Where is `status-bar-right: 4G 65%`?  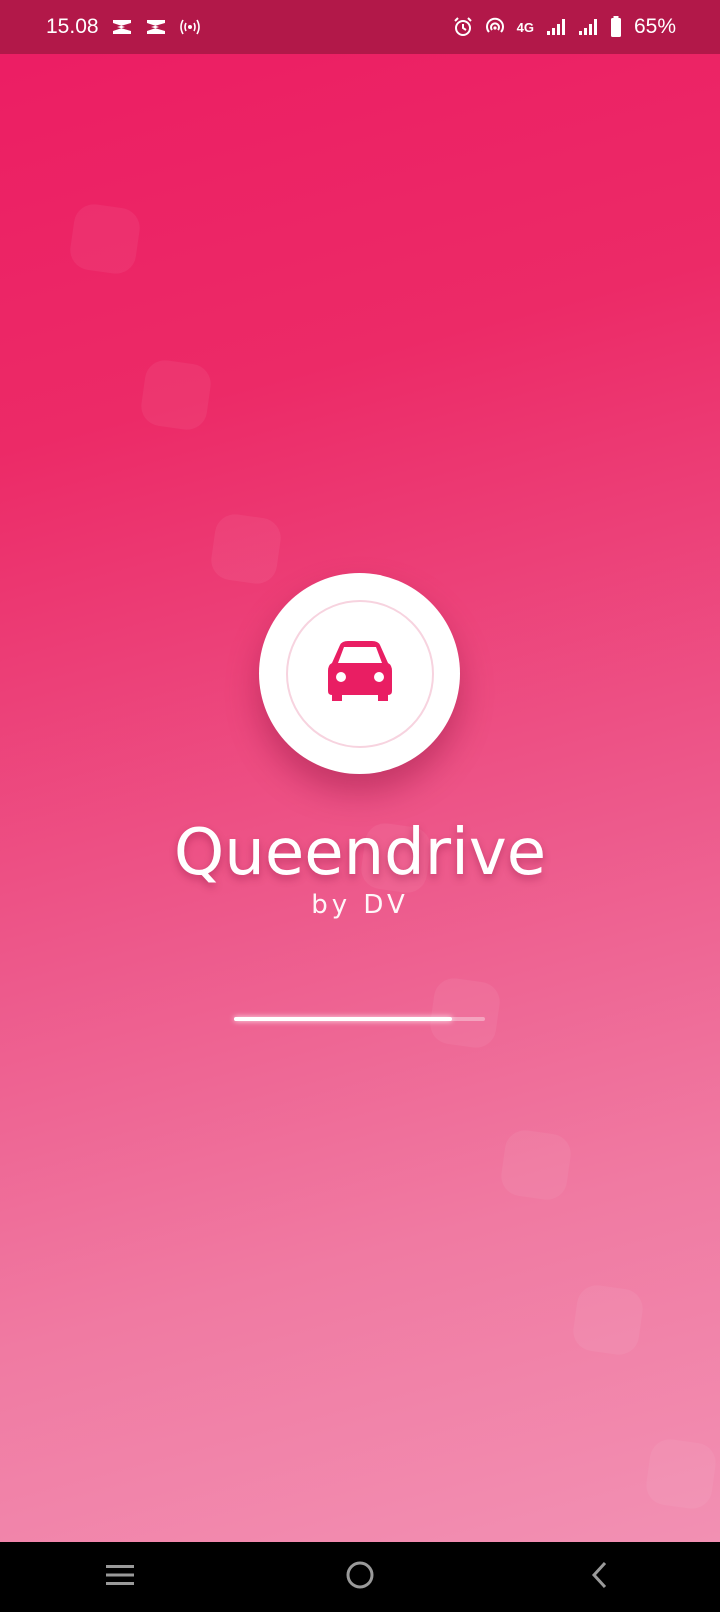 status-bar-right: 4G 65% is located at coordinates (564, 27).